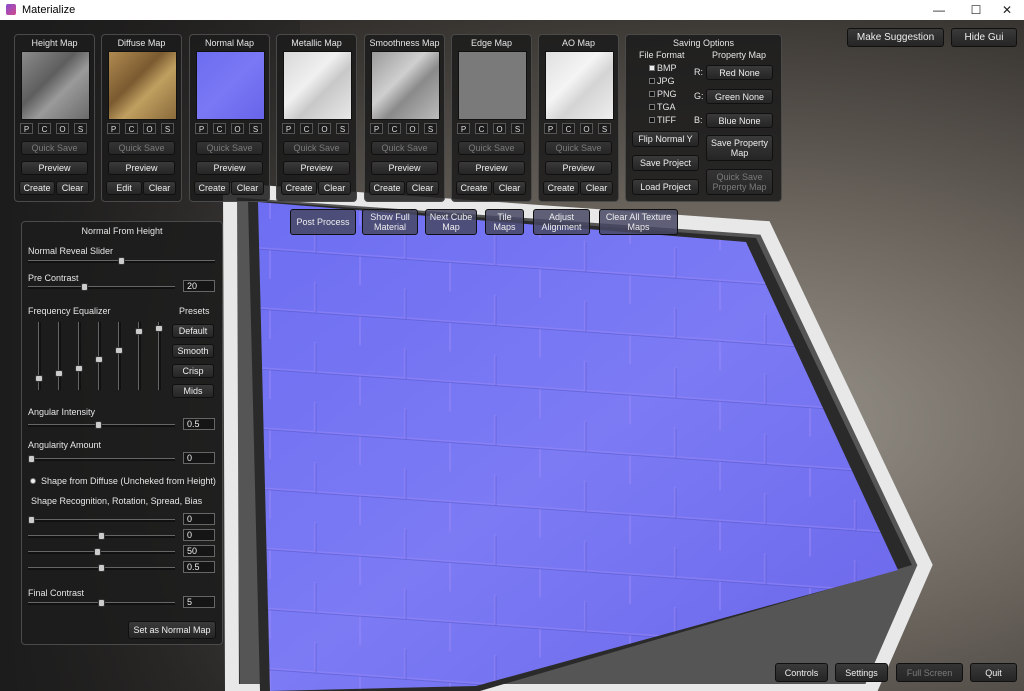 This screenshot has height=691, width=1024. What do you see at coordinates (652, 68) in the screenshot?
I see `format-bmp-radio` at bounding box center [652, 68].